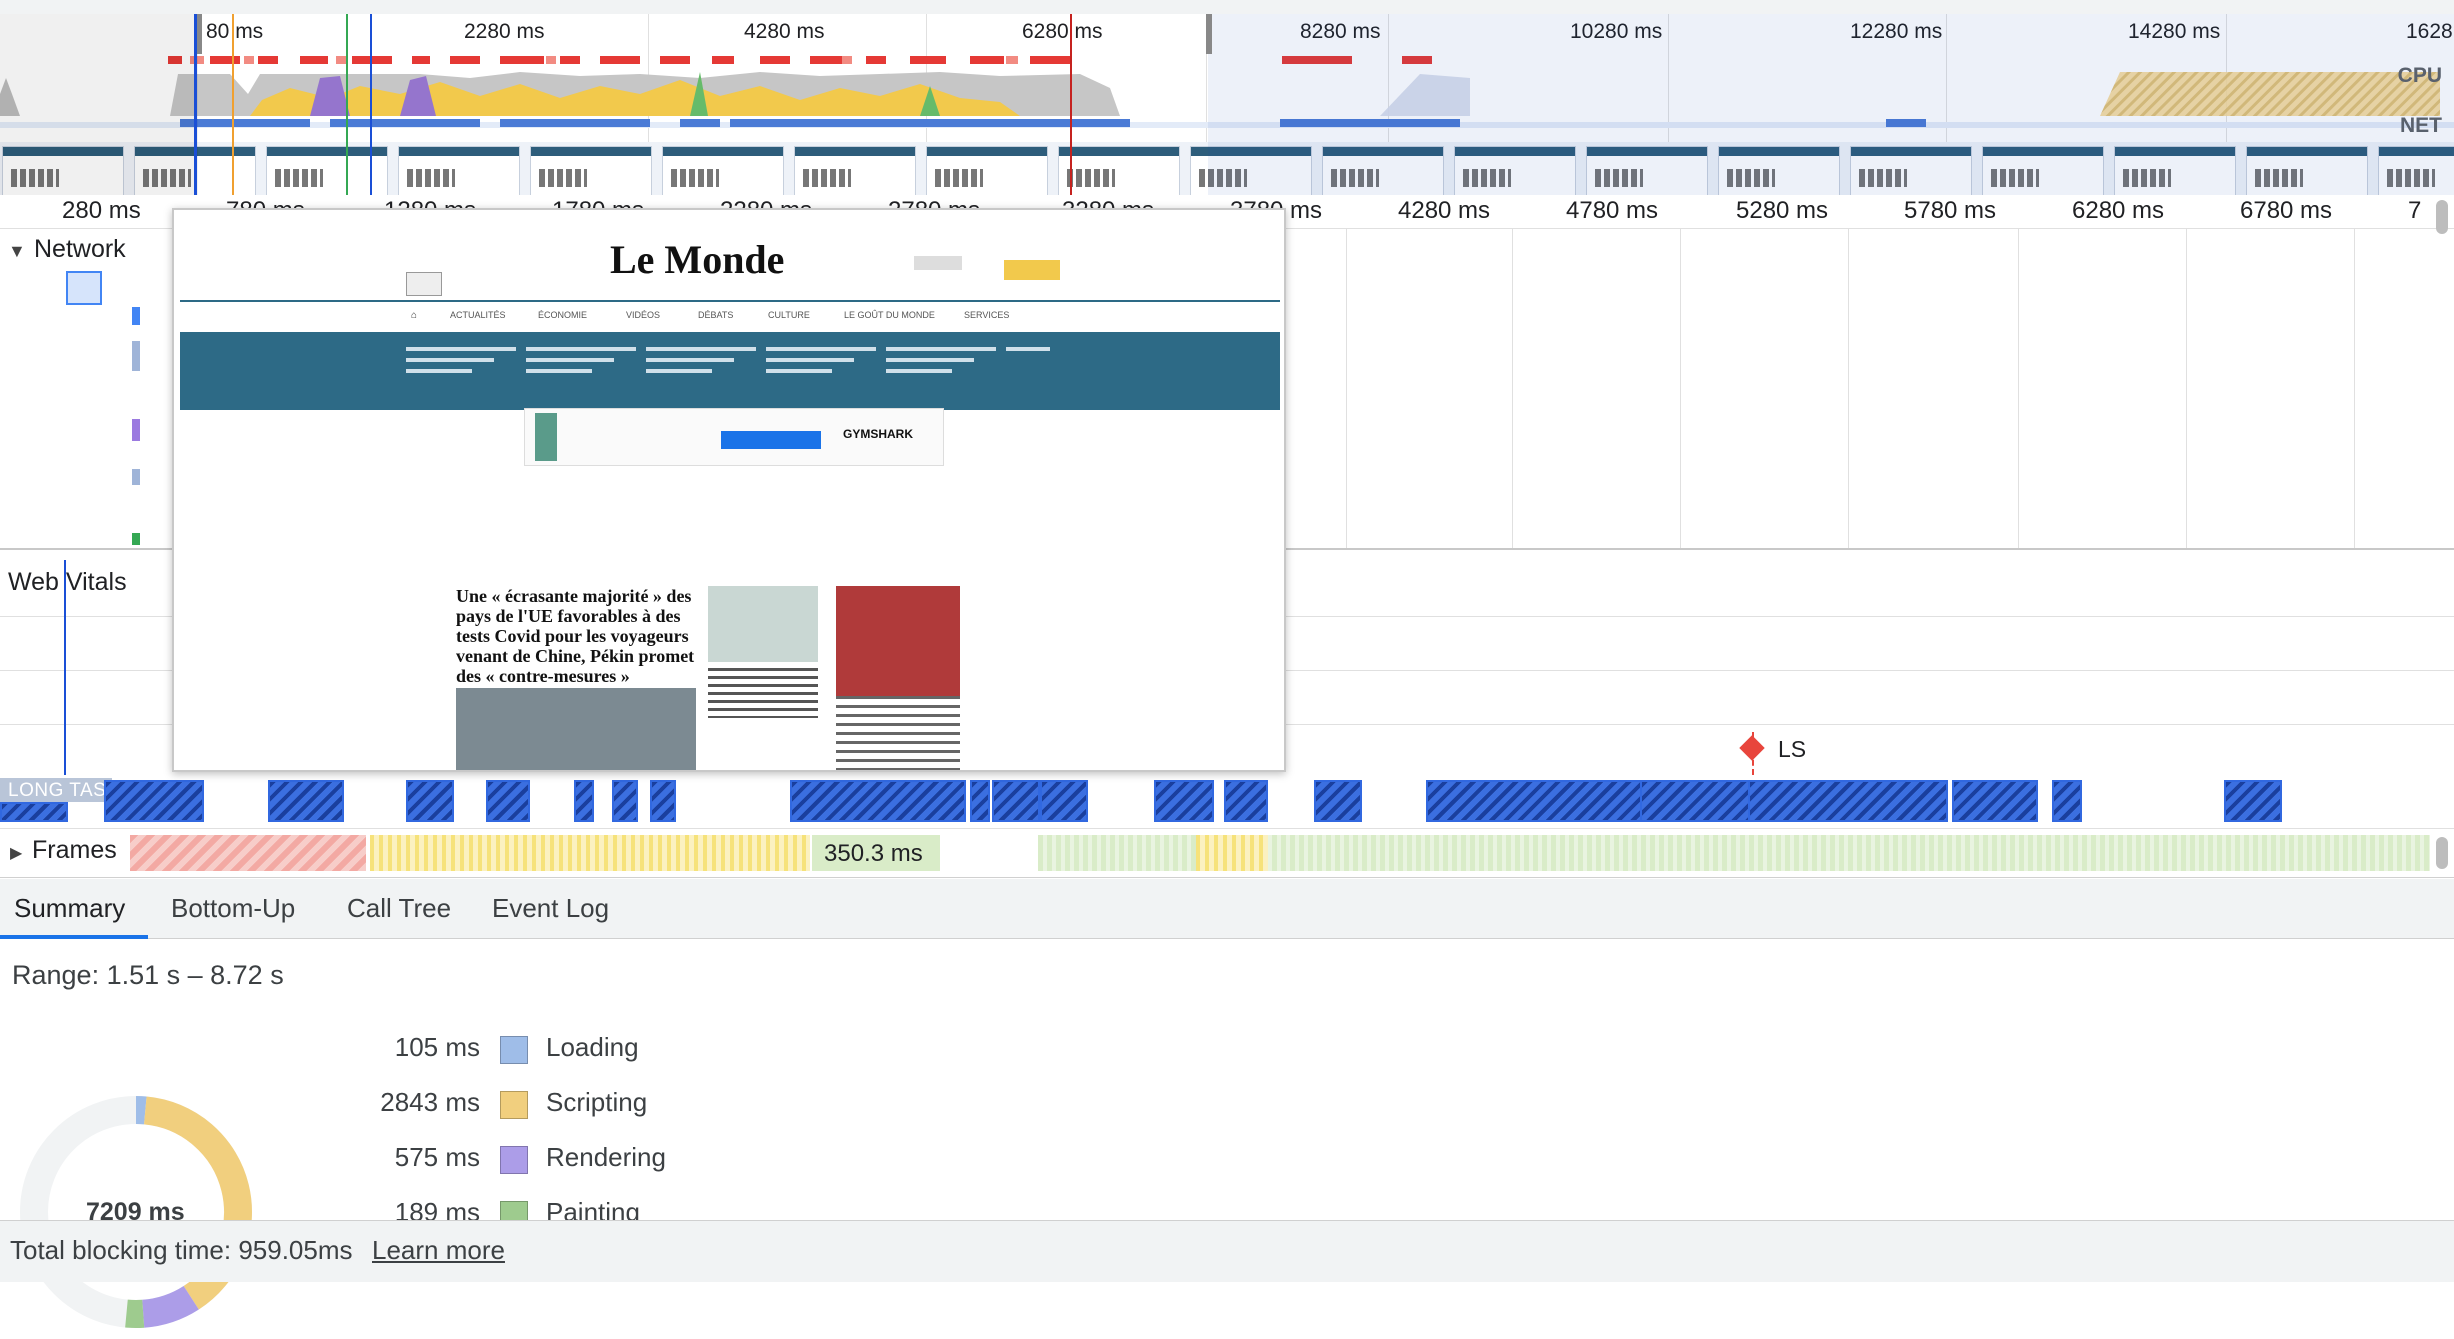 The image size is (2454, 1339). What do you see at coordinates (889, 315) in the screenshot?
I see `nav-item: LE GOÛT DU MONDE` at bounding box center [889, 315].